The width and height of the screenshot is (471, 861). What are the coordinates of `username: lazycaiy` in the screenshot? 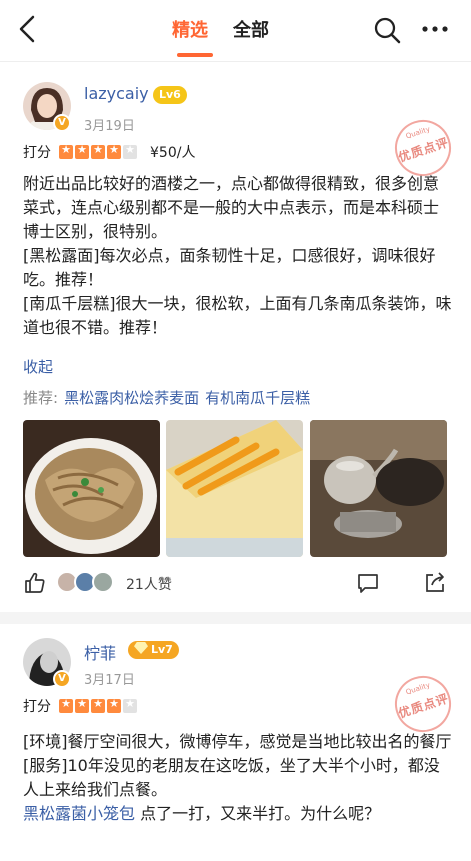 It's located at (116, 93).